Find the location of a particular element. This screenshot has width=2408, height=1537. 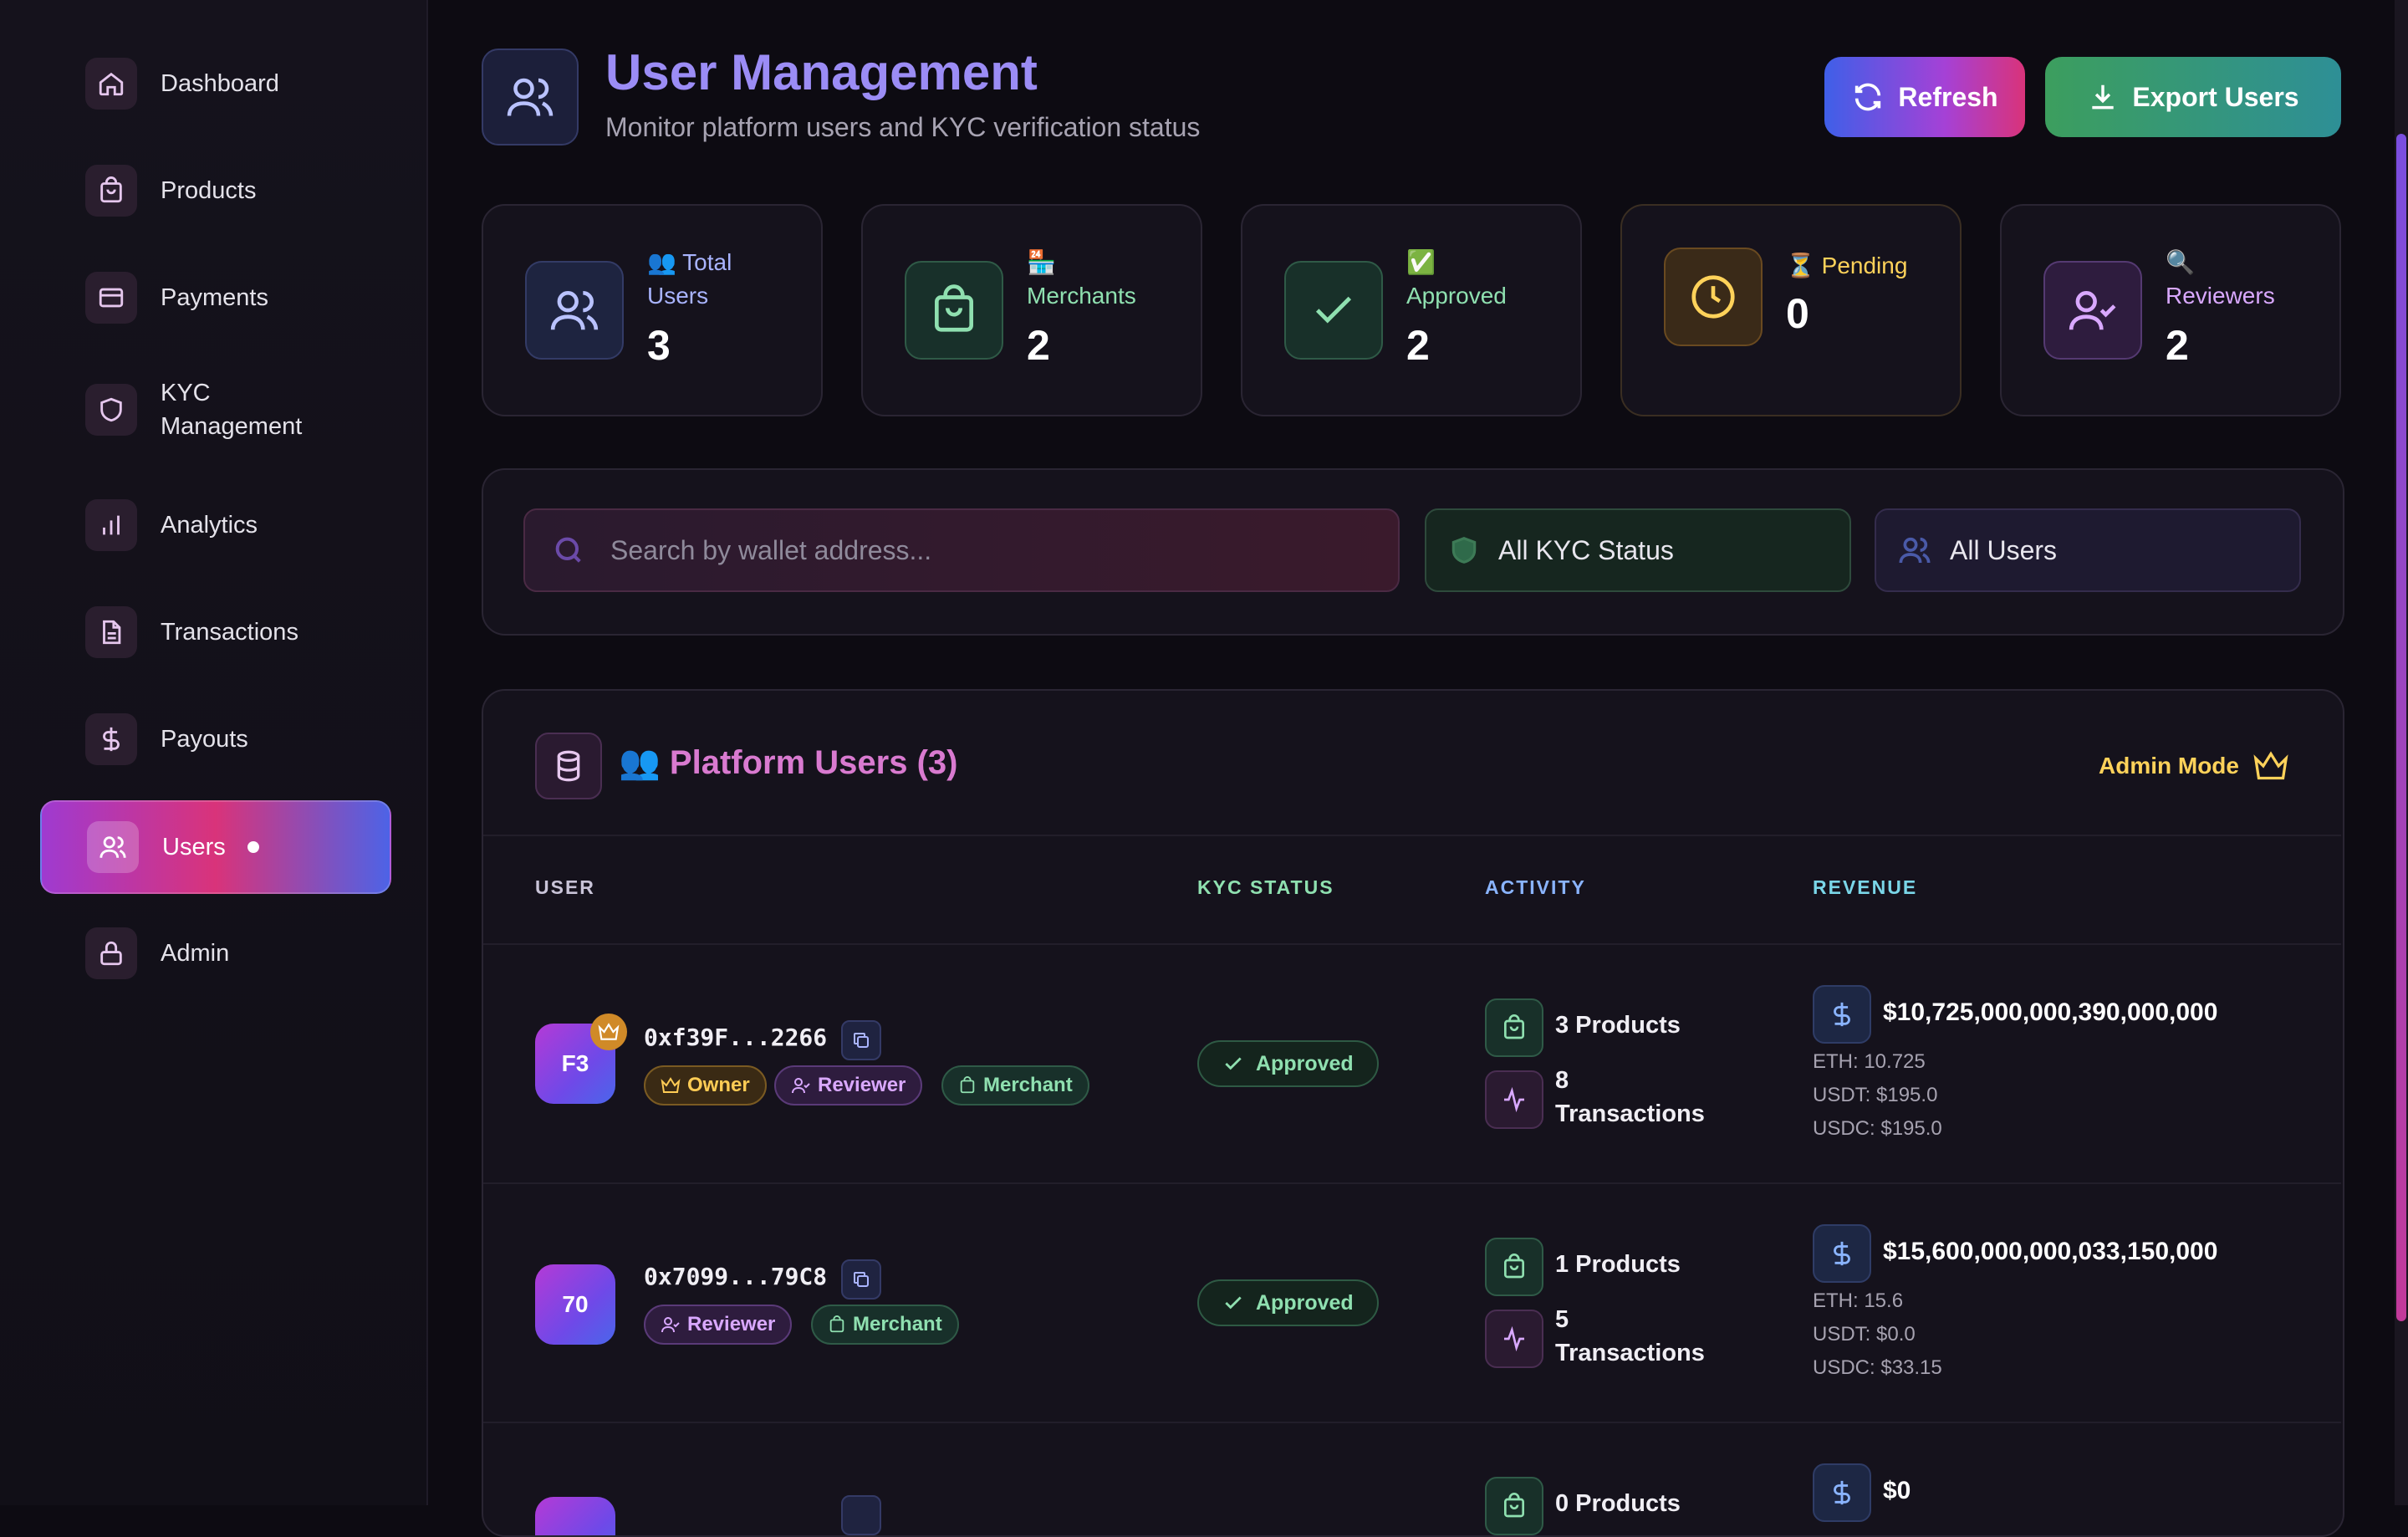

sidebar-item-products: Products is located at coordinates (214, 191).